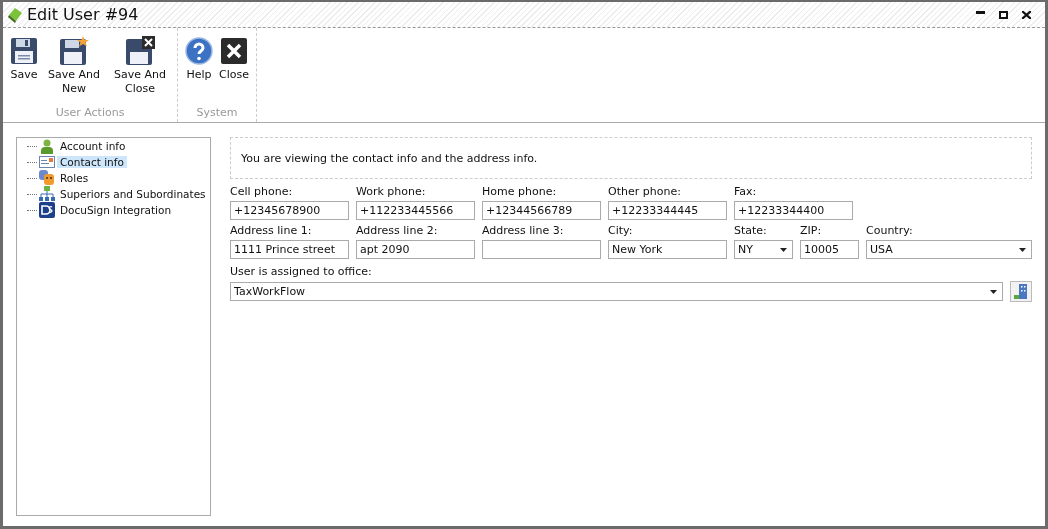  What do you see at coordinates (541, 249) in the screenshot?
I see `input-field` at bounding box center [541, 249].